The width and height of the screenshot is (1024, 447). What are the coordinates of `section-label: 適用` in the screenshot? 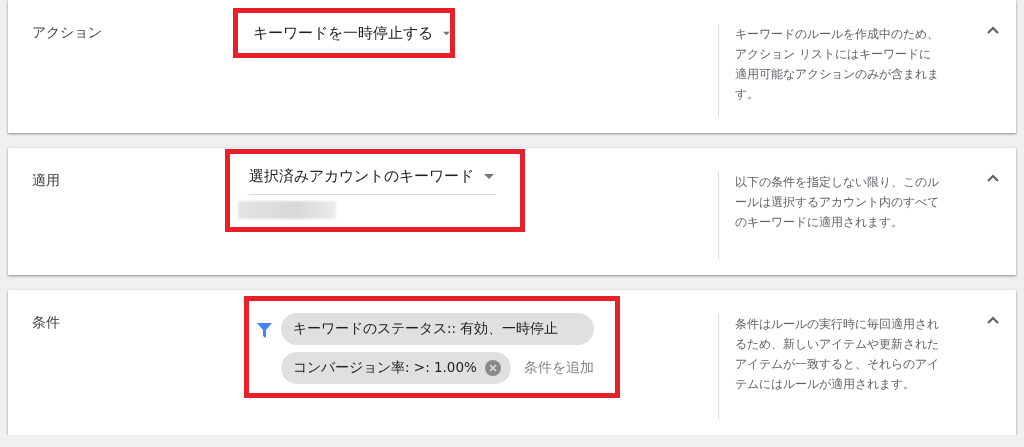 It's located at (46, 180).